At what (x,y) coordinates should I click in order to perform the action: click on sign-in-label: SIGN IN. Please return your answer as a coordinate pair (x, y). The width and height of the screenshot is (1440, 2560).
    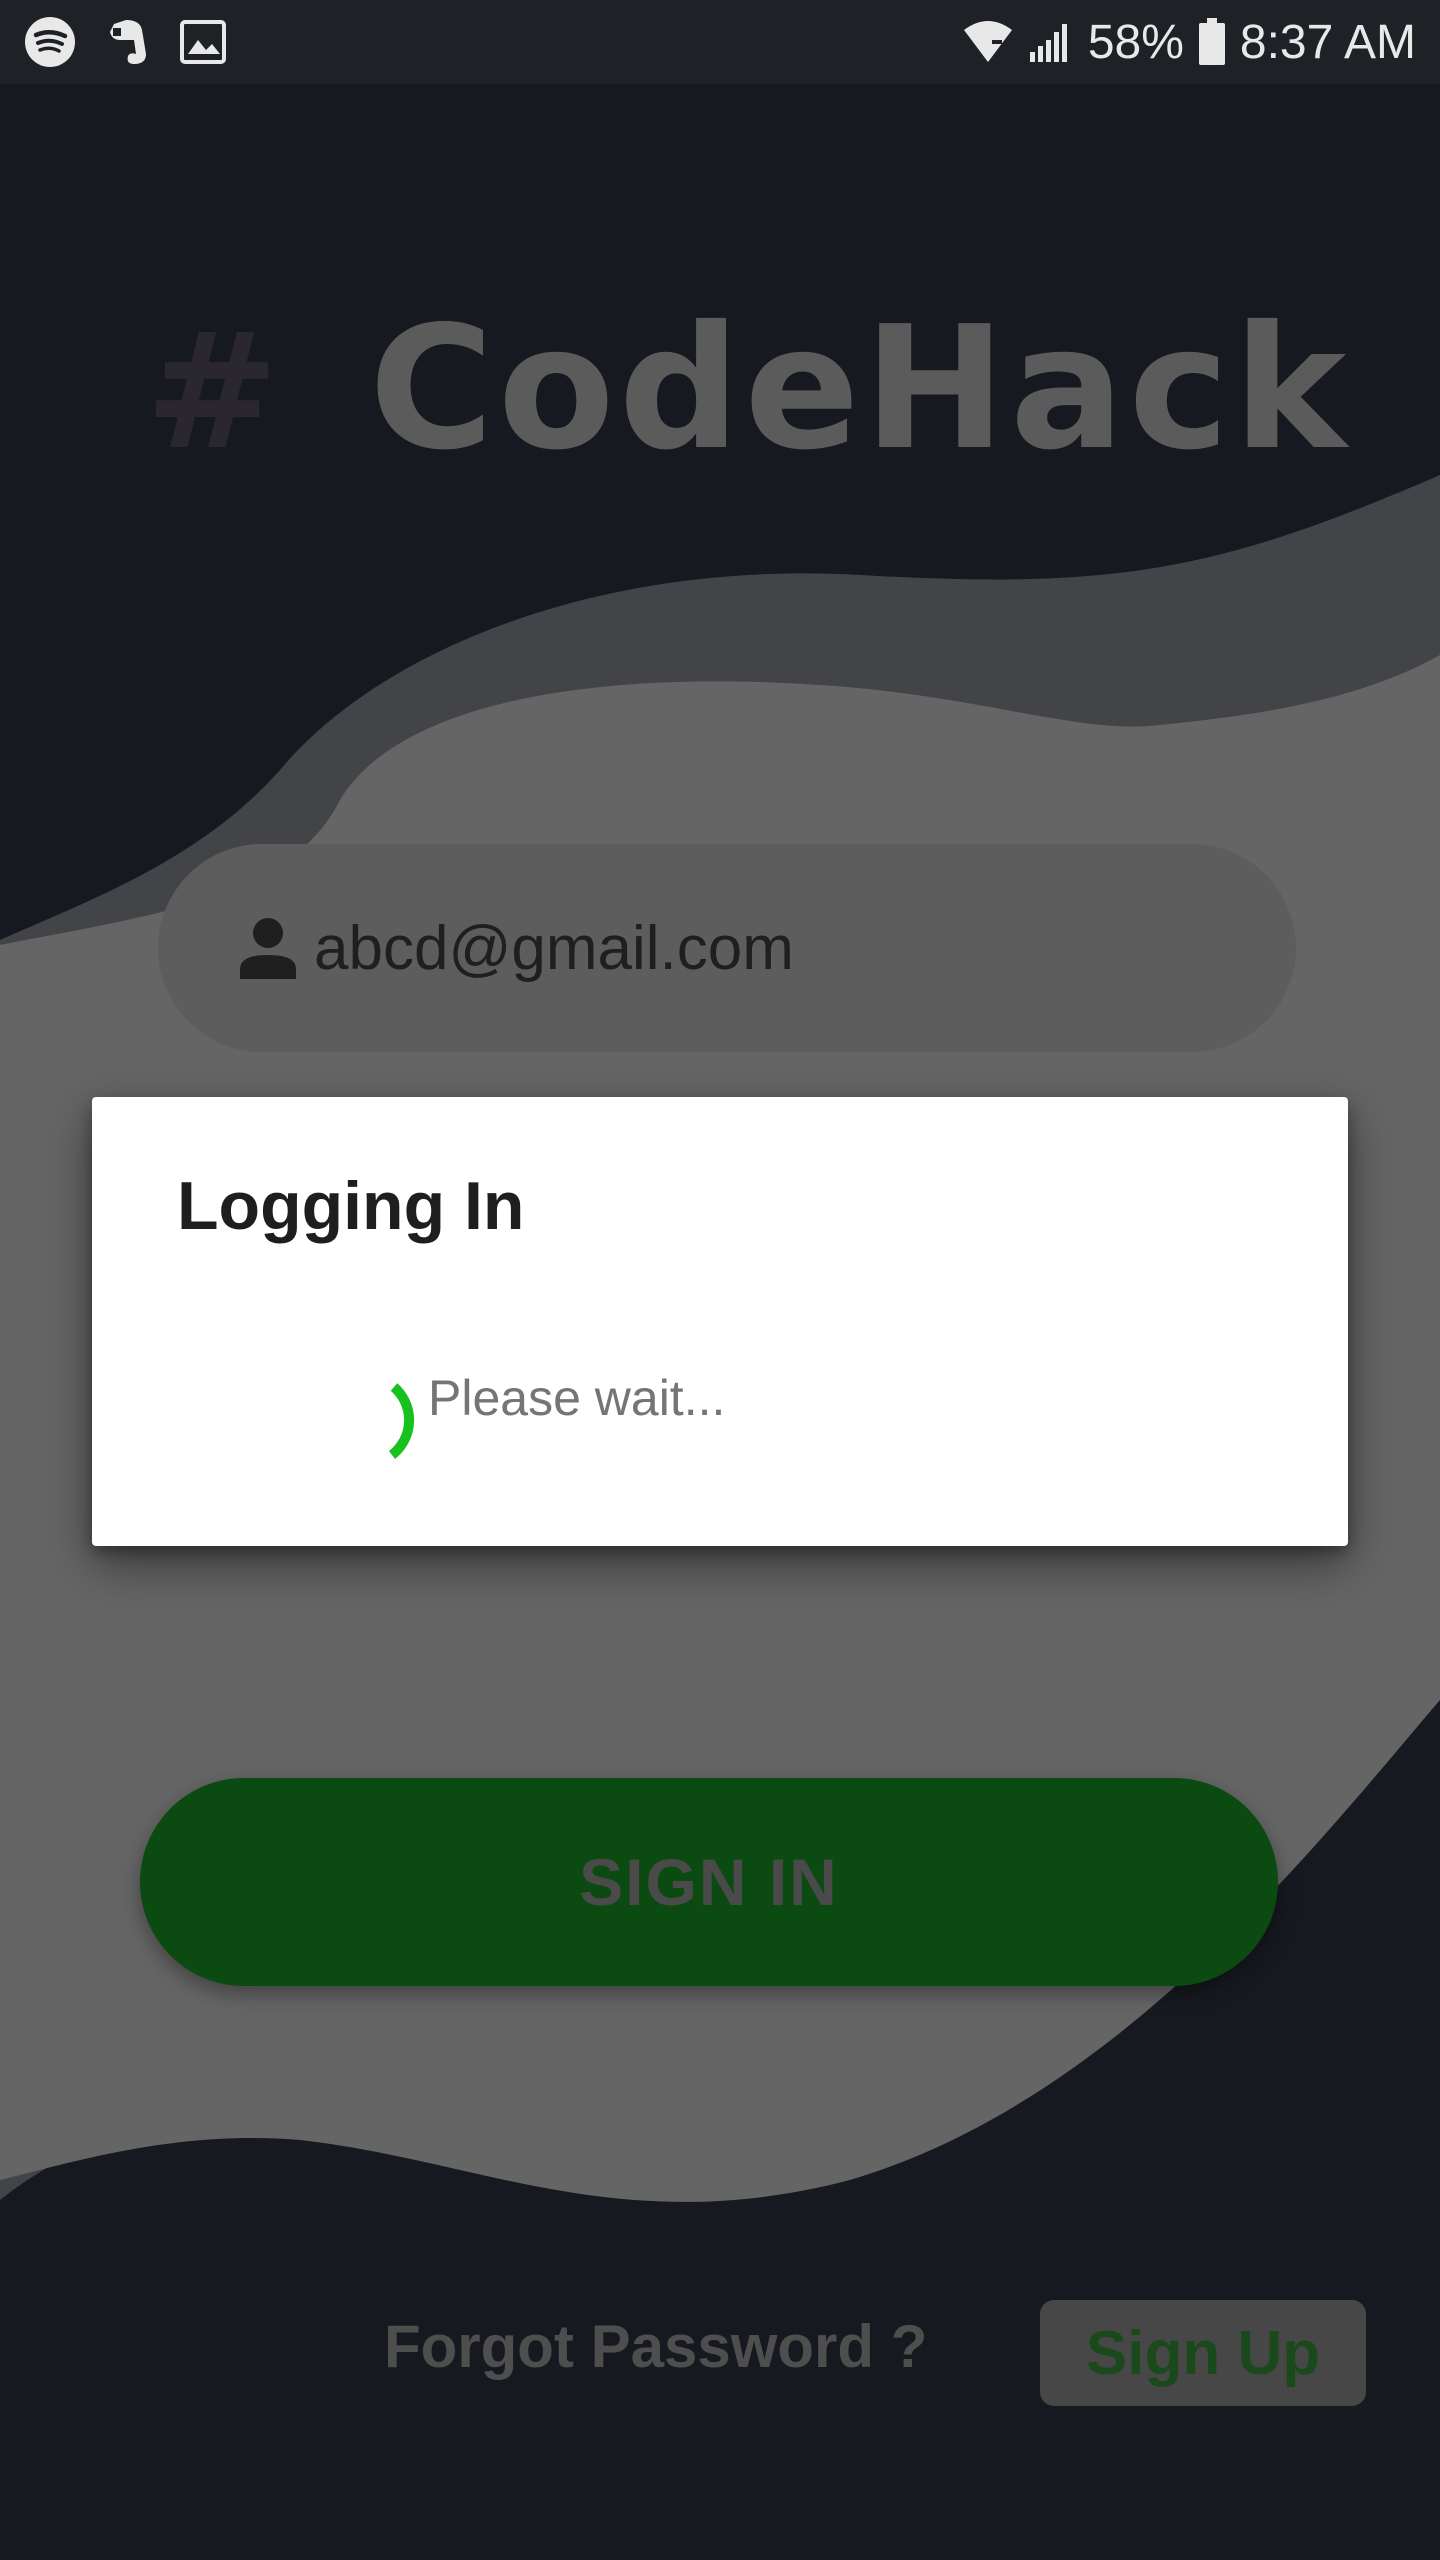
    Looking at the image, I should click on (709, 1882).